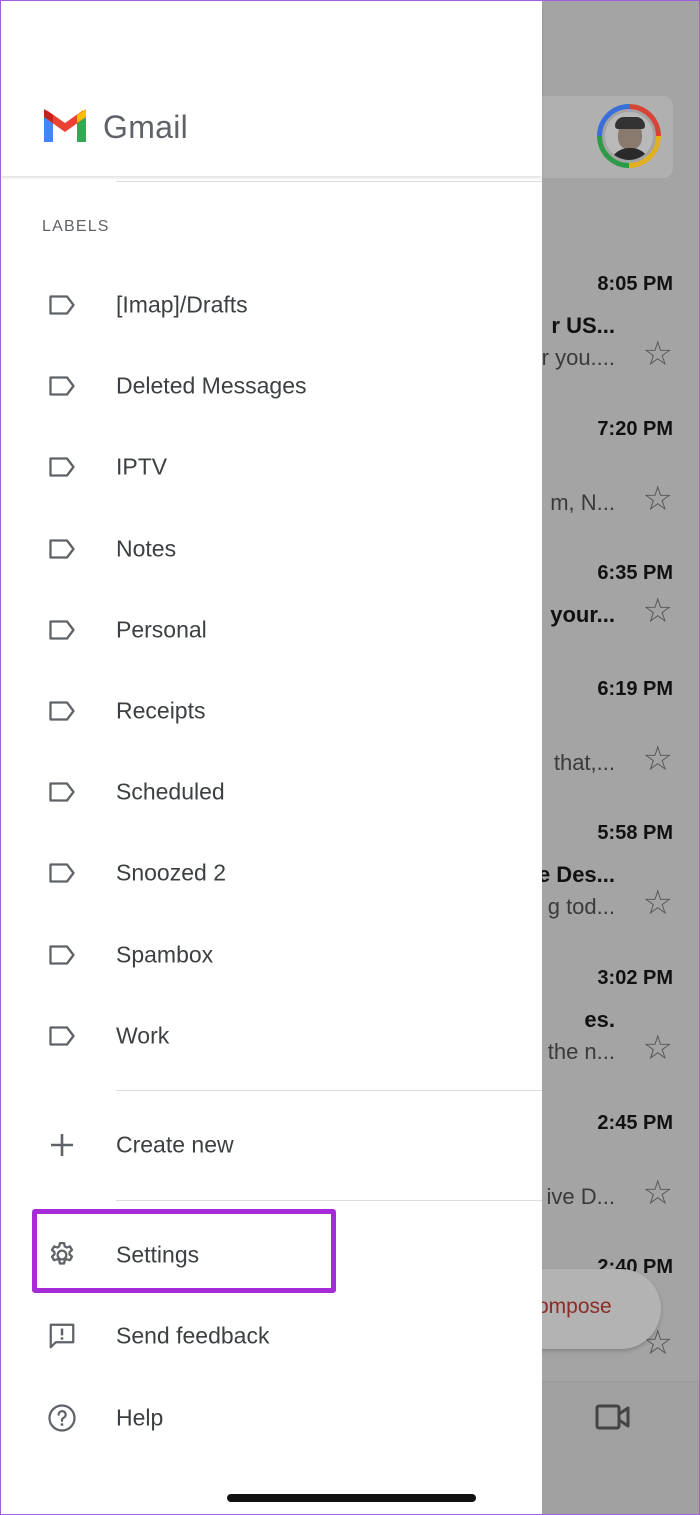 This screenshot has width=700, height=1515. I want to click on email-row: 3:02 PM es. the n... ☆, so click(601, 1037).